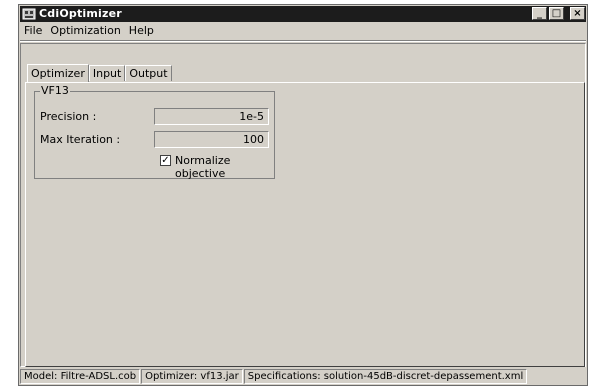  I want to click on menu-bar: File Optimization Help, so click(303, 31).